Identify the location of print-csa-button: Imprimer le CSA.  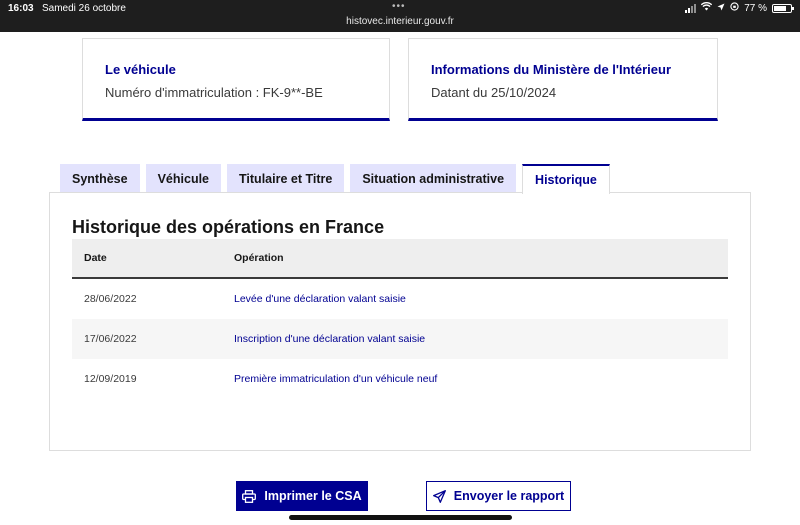
(302, 496).